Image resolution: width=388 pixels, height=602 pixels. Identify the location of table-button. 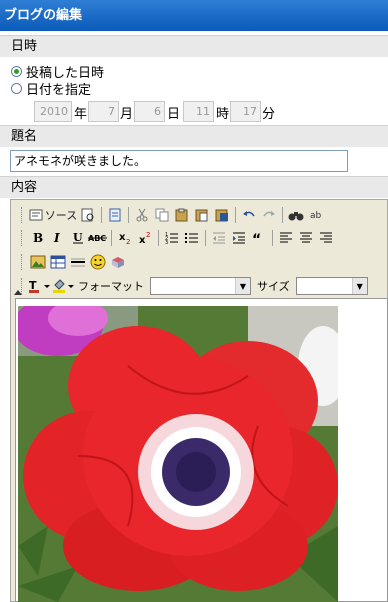
(58, 262).